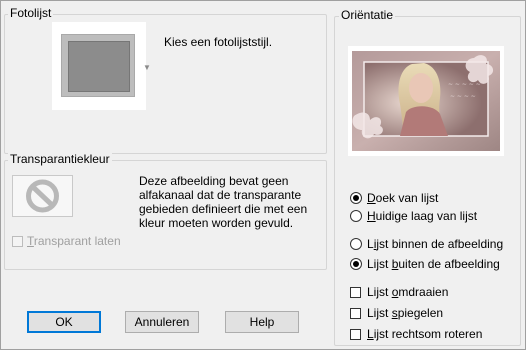  What do you see at coordinates (355, 292) in the screenshot?
I see `flip-frame-checkbox` at bounding box center [355, 292].